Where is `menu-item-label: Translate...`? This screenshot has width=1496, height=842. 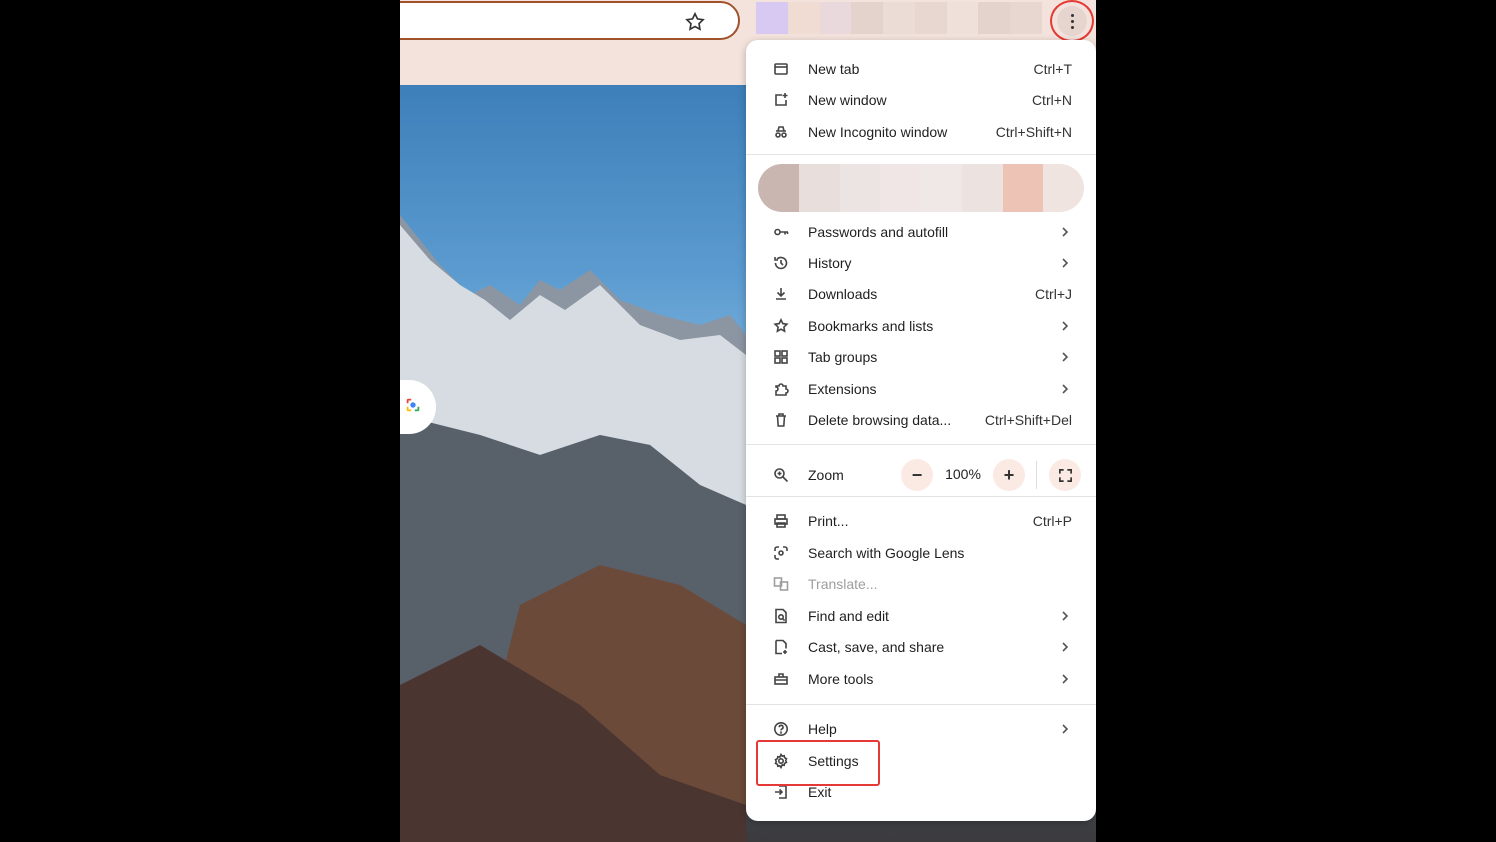
menu-item-label: Translate... is located at coordinates (843, 584).